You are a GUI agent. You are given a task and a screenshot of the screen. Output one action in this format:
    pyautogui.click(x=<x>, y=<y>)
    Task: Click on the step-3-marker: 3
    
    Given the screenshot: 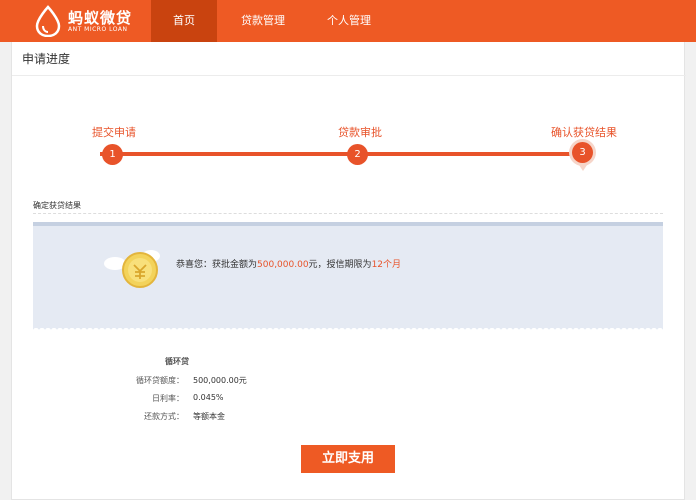 What is the action you would take?
    pyautogui.click(x=582, y=152)
    